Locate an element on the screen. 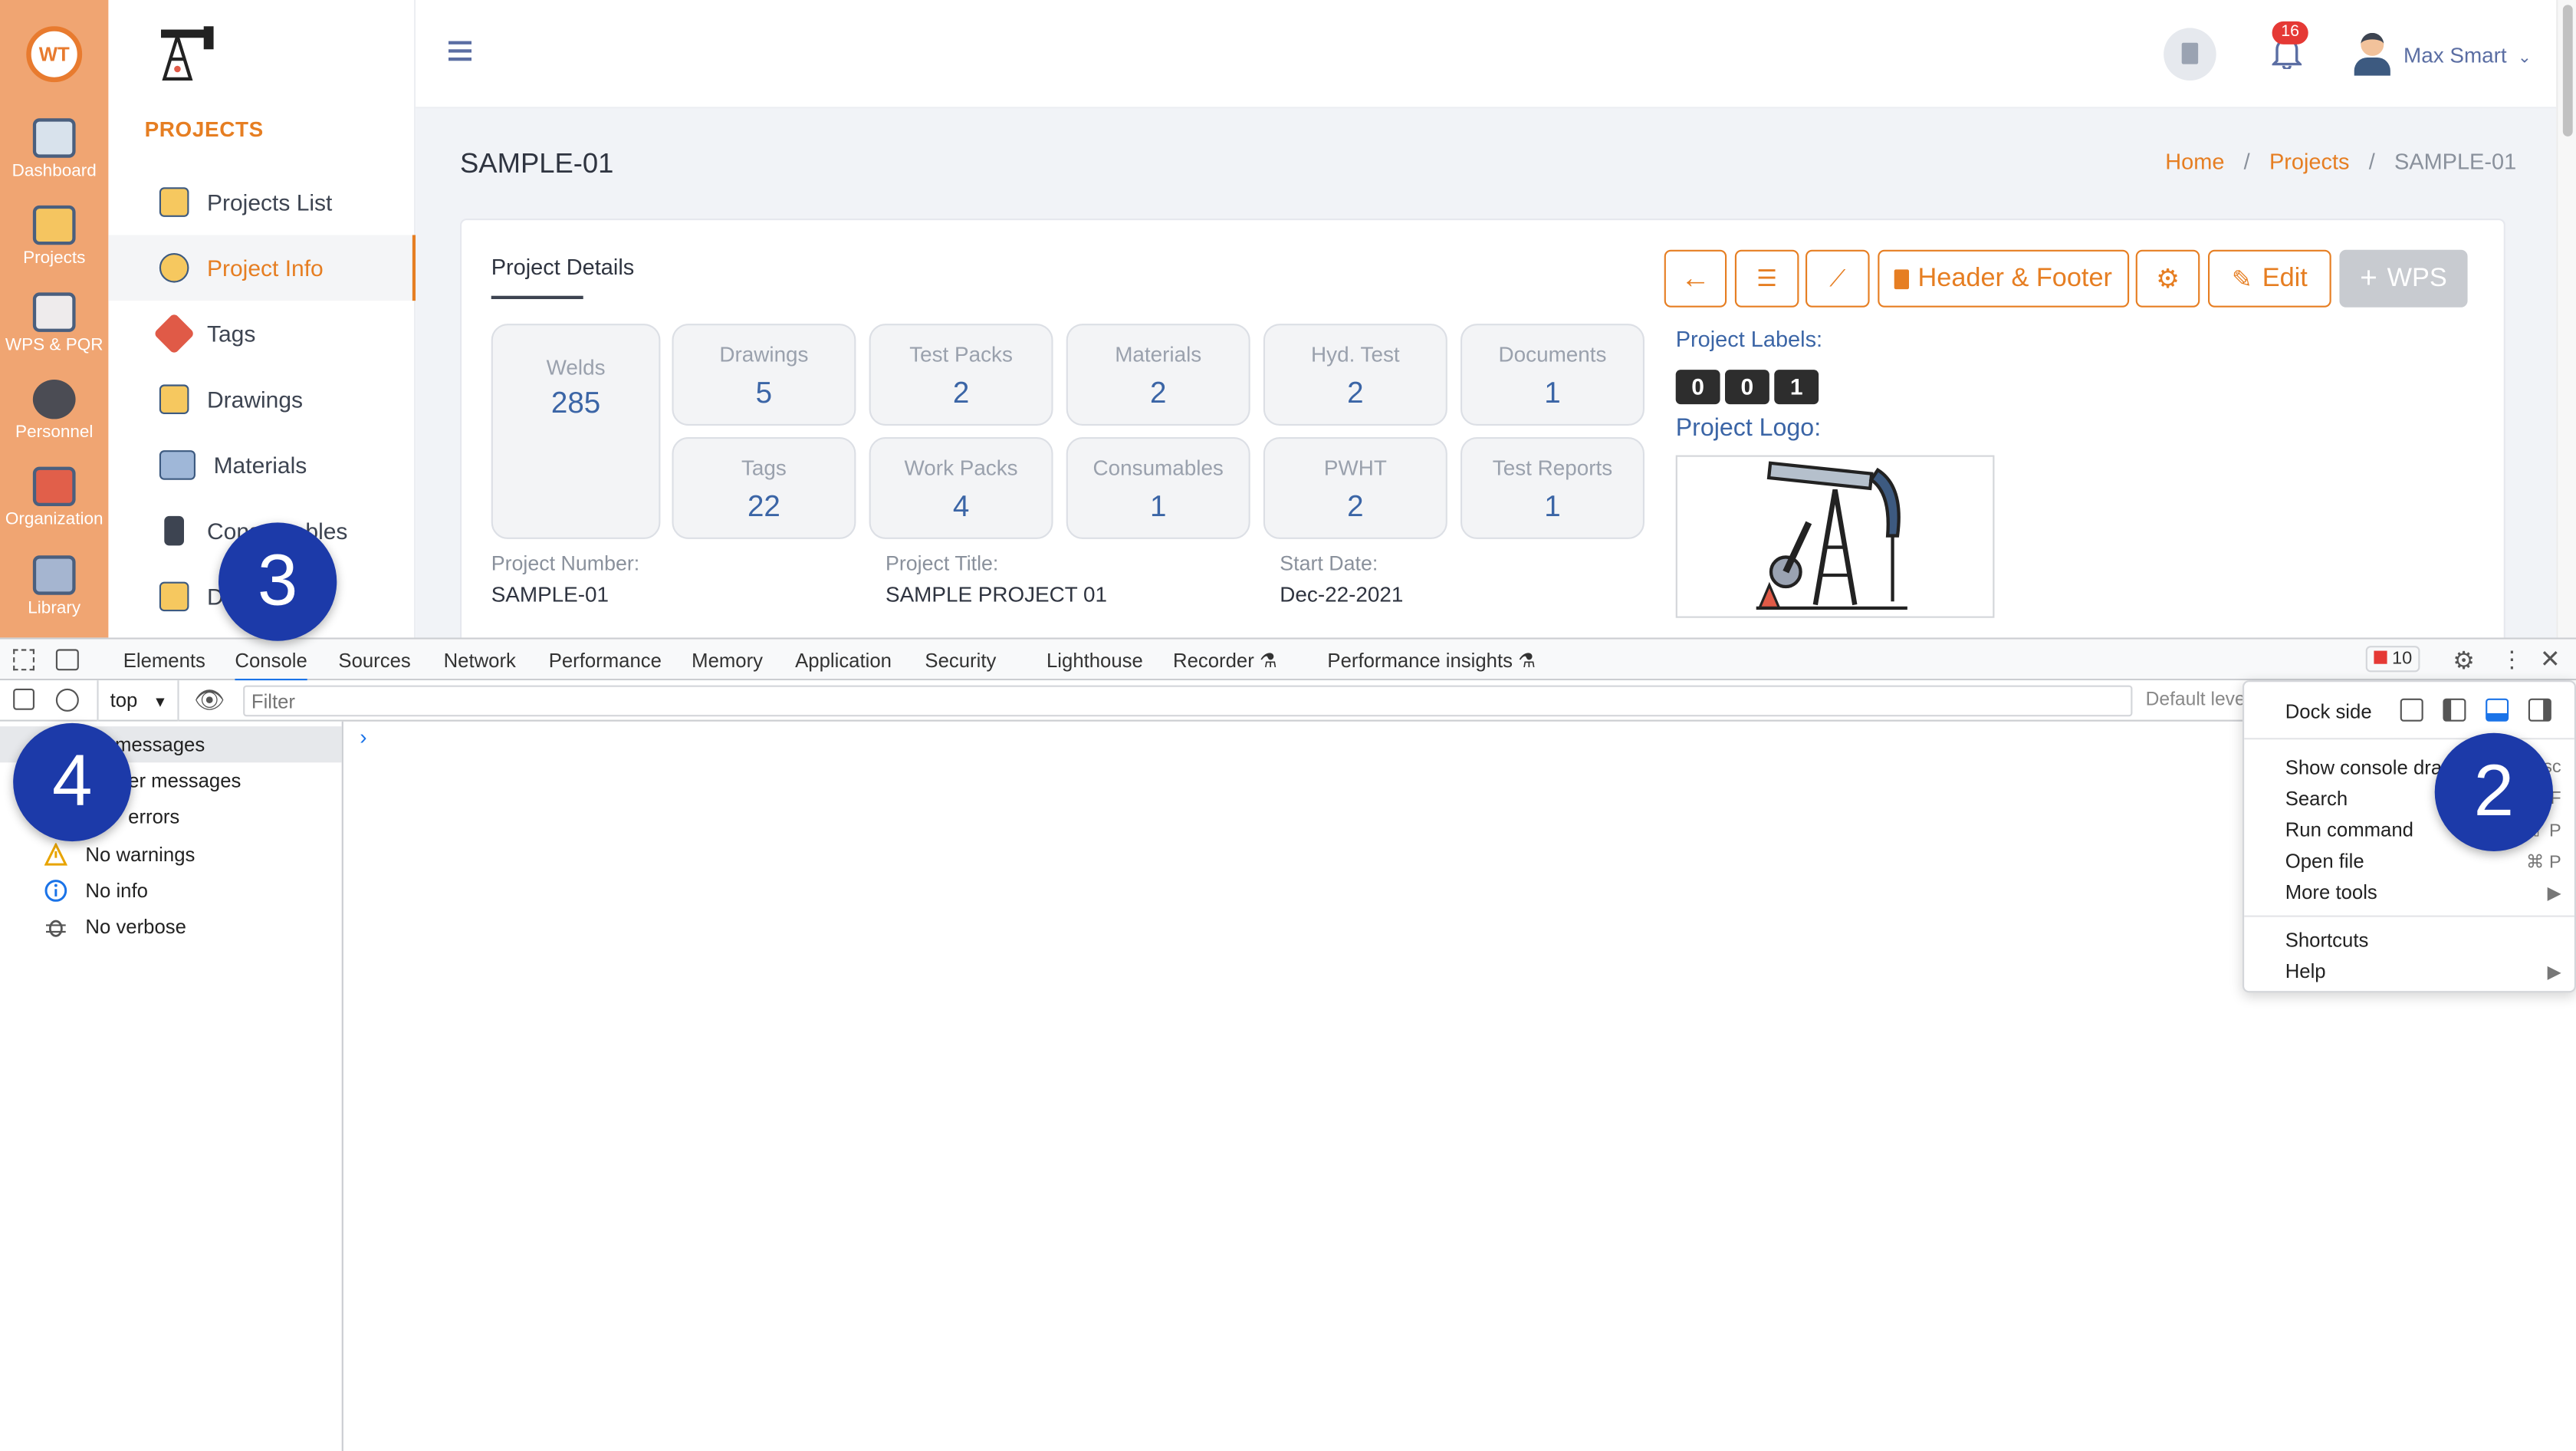  list-tree-icon: ☰ is located at coordinates (1767, 278).